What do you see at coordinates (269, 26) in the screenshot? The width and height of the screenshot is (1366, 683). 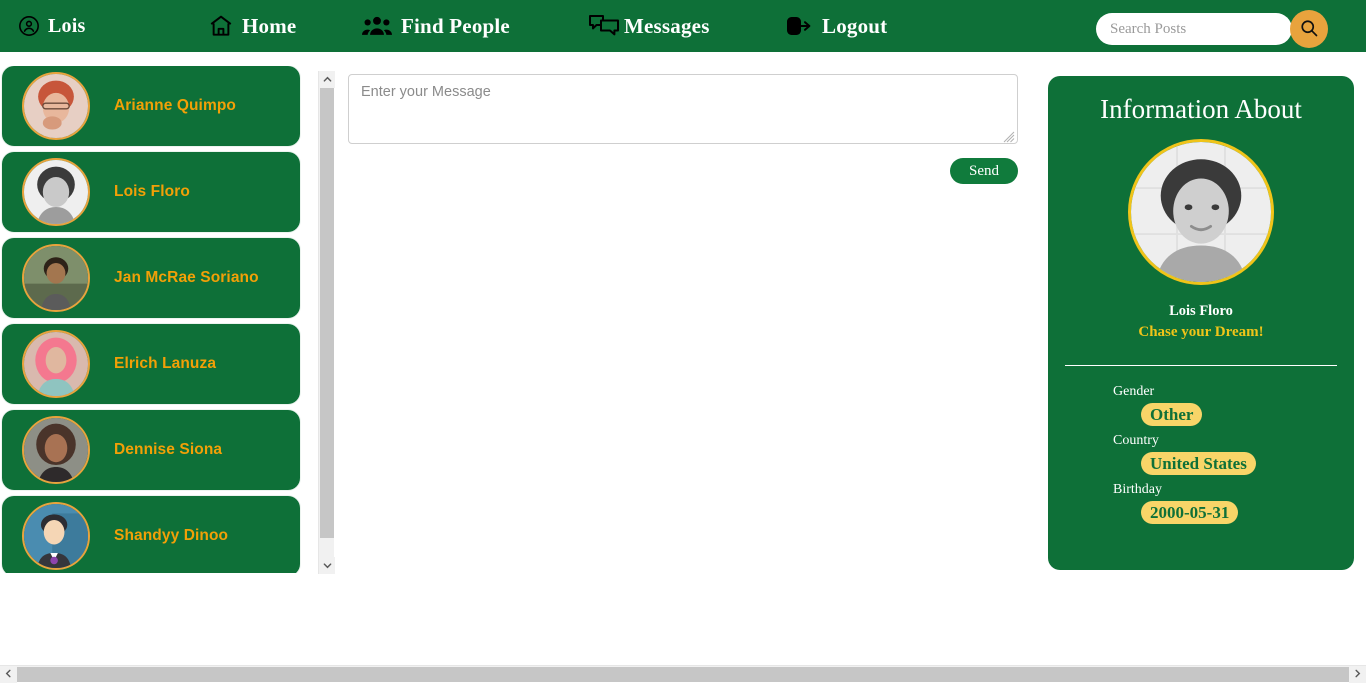 I see `nav-item-home-label: Home` at bounding box center [269, 26].